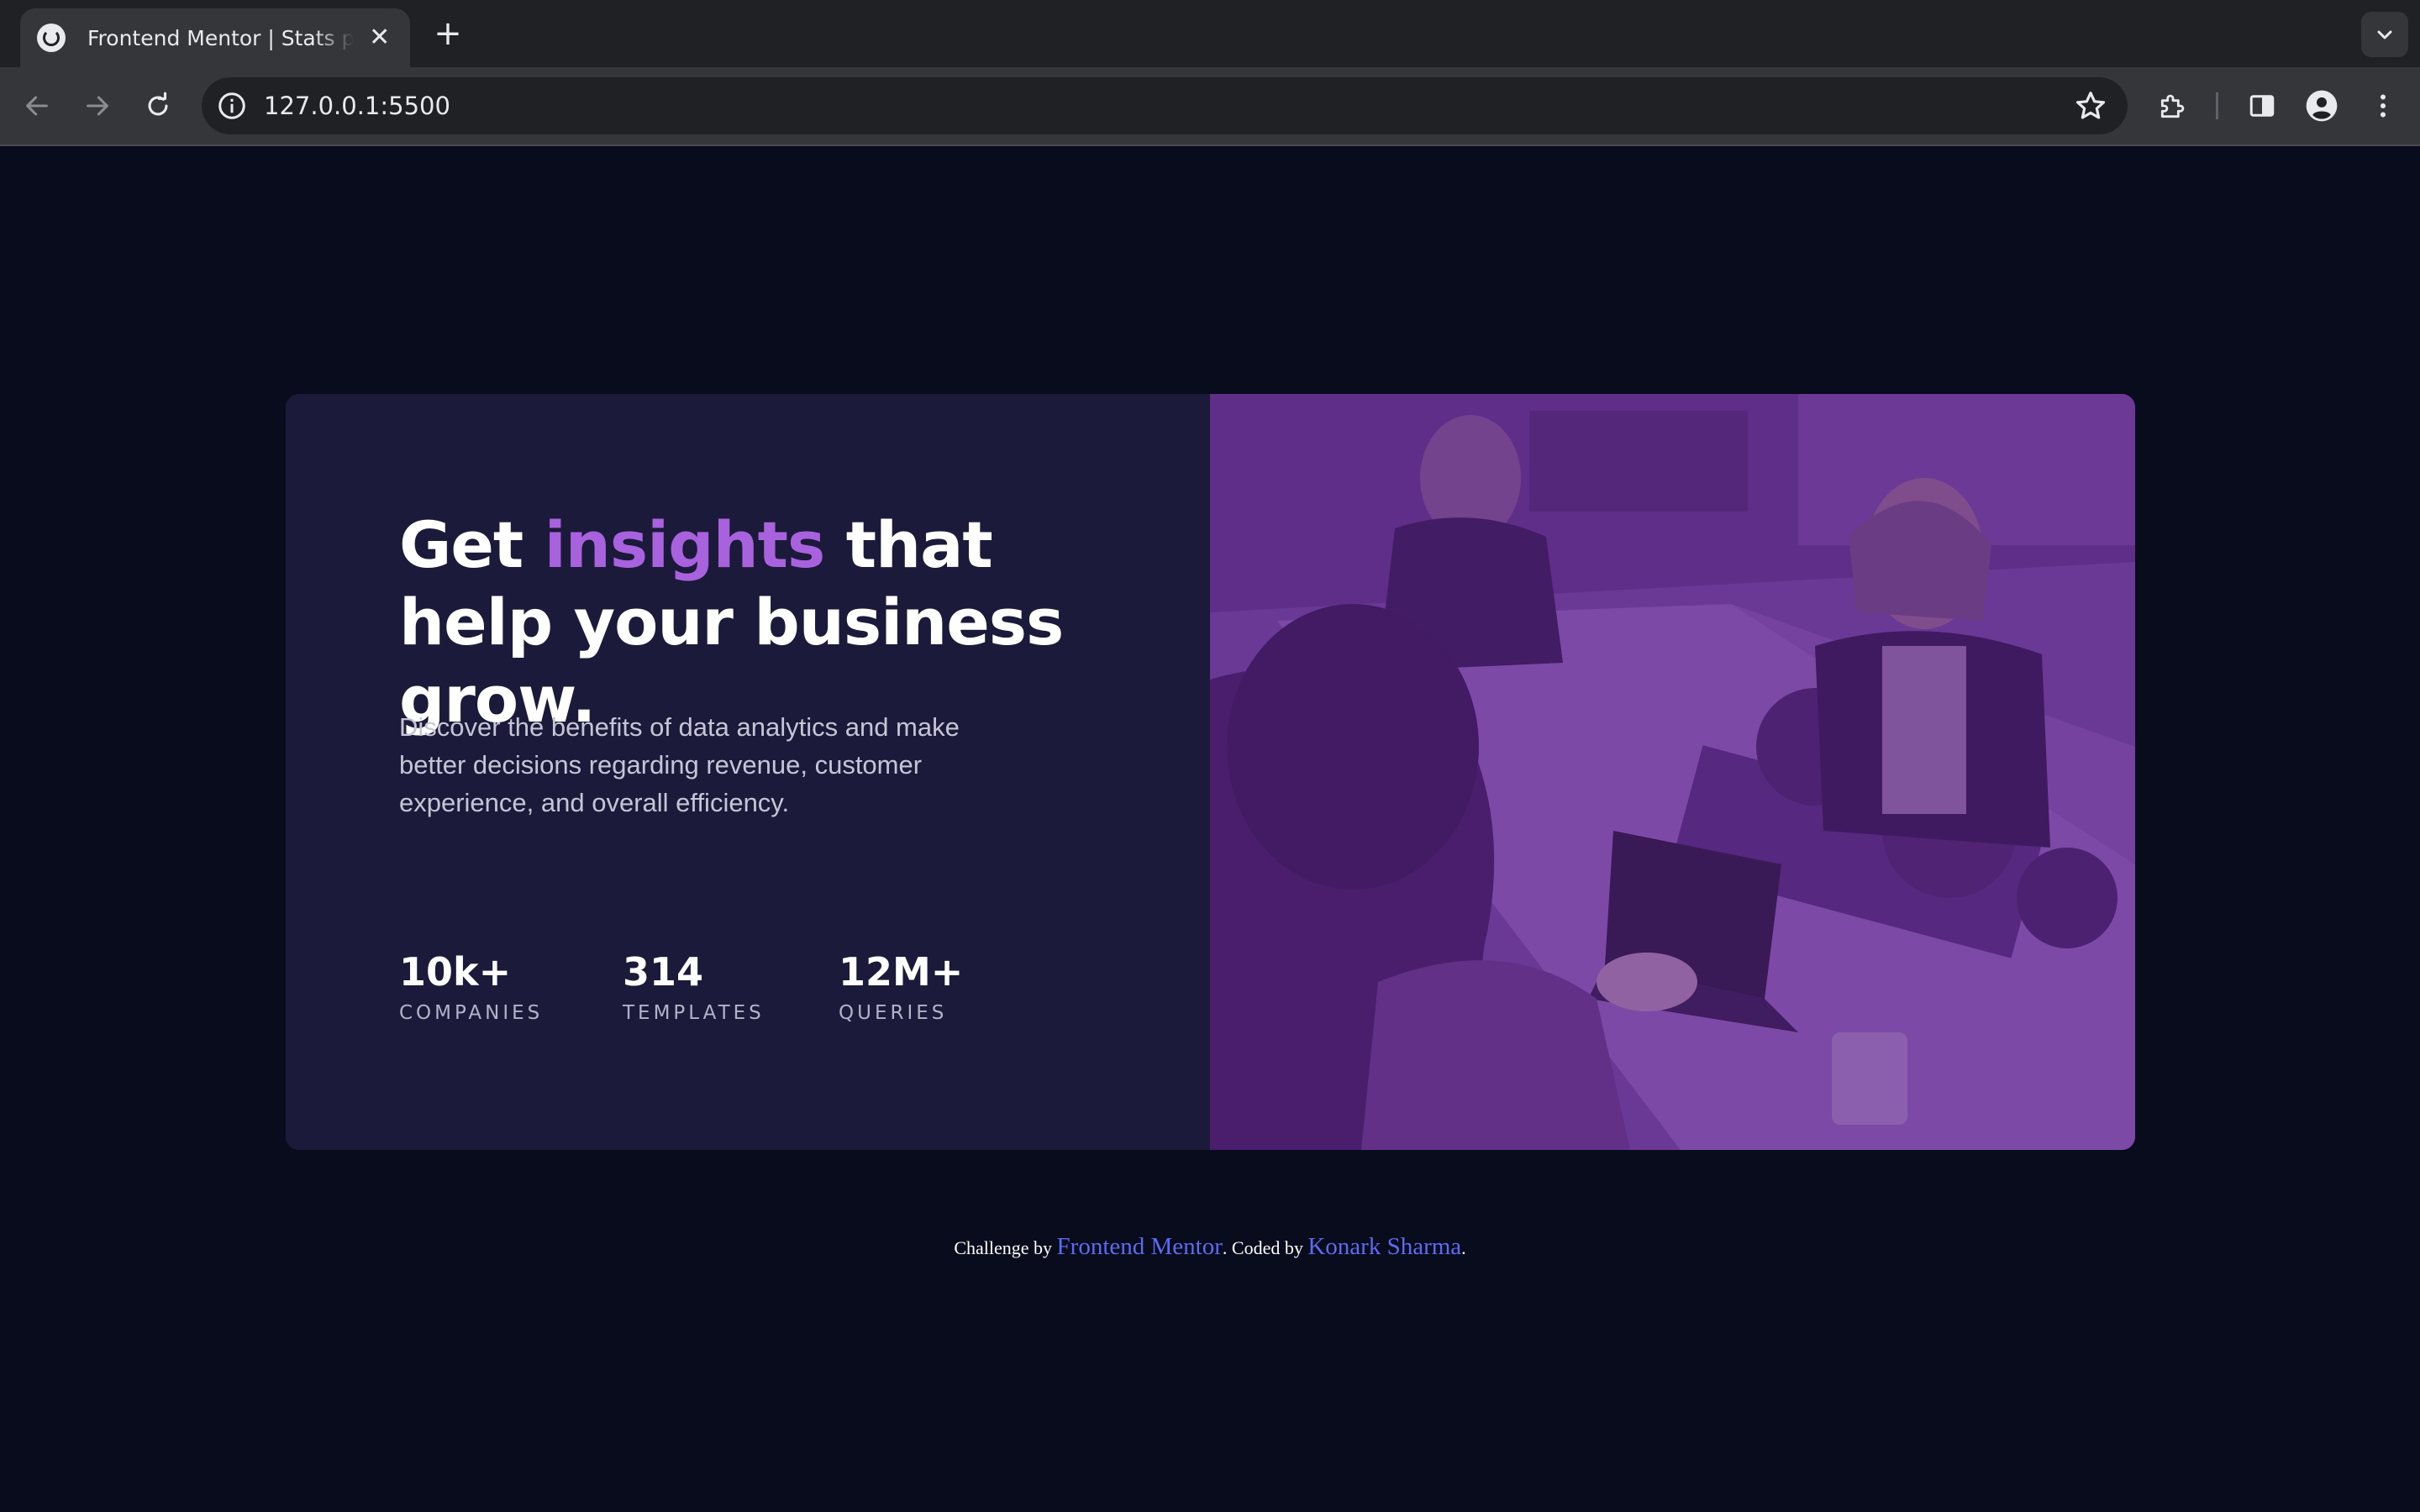 Image resolution: width=2420 pixels, height=1512 pixels. I want to click on side-panel-button, so click(2262, 106).